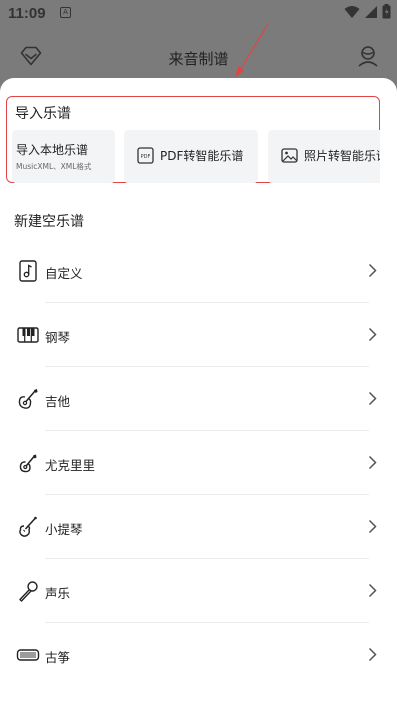  I want to click on battery-icon, so click(386, 11).